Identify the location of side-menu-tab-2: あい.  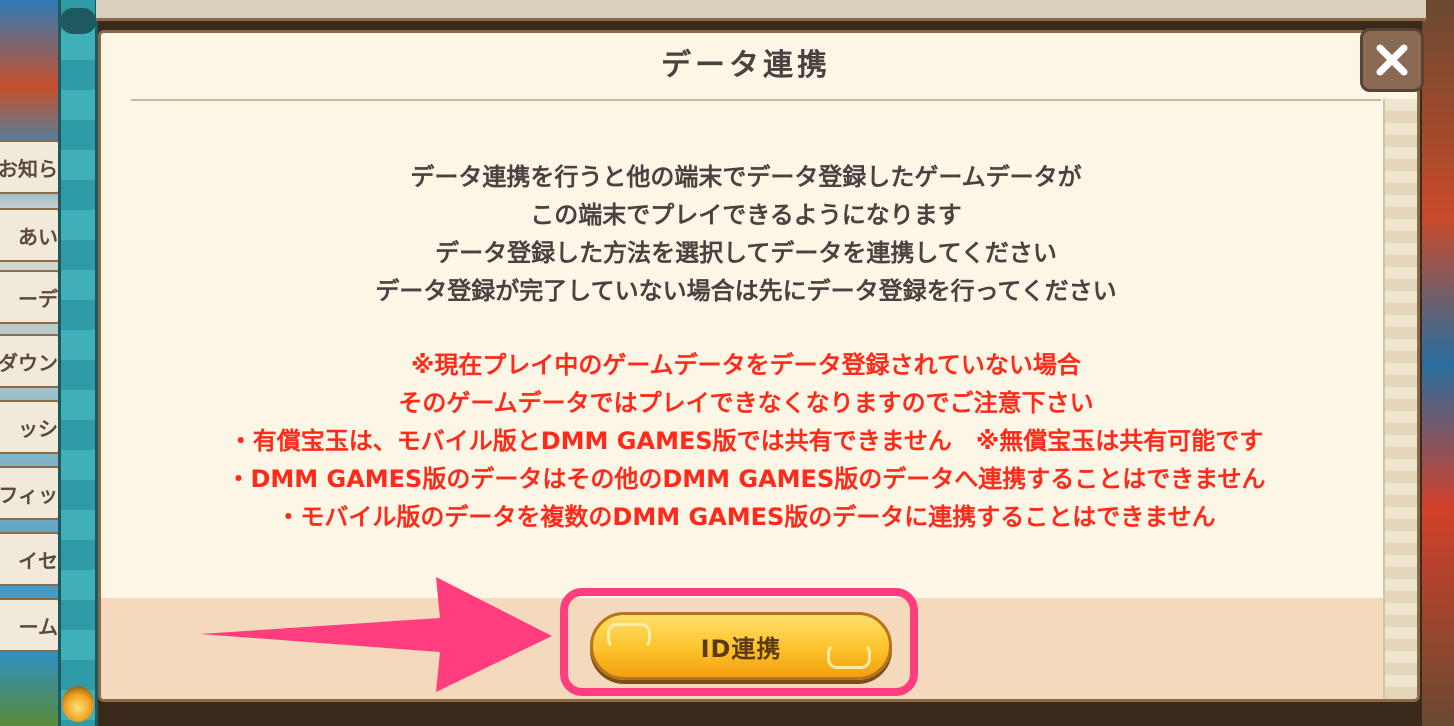
(31, 235).